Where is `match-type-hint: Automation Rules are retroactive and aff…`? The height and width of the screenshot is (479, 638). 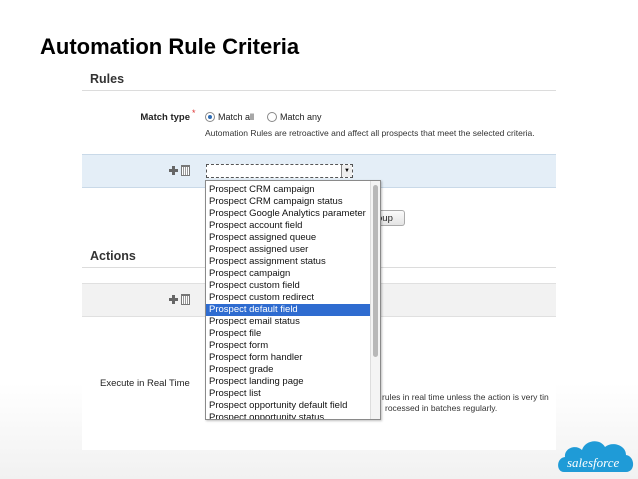
match-type-hint: Automation Rules are retroactive and aff… is located at coordinates (370, 133).